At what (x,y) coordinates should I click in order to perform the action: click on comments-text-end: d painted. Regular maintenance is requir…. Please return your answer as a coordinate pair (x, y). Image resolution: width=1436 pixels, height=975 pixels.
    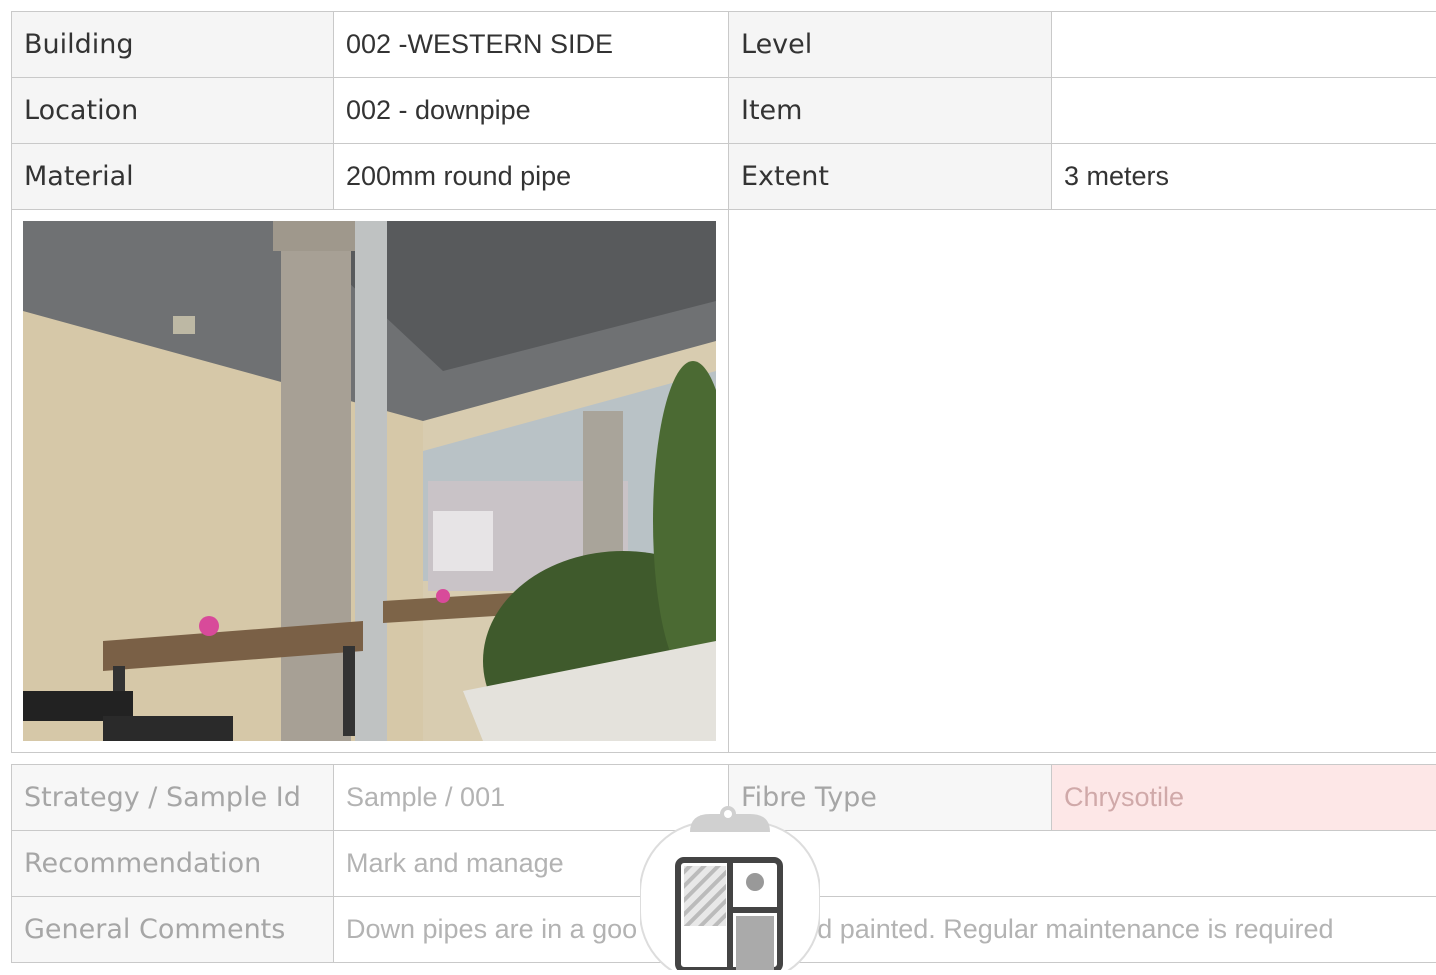
    Looking at the image, I should click on (1075, 929).